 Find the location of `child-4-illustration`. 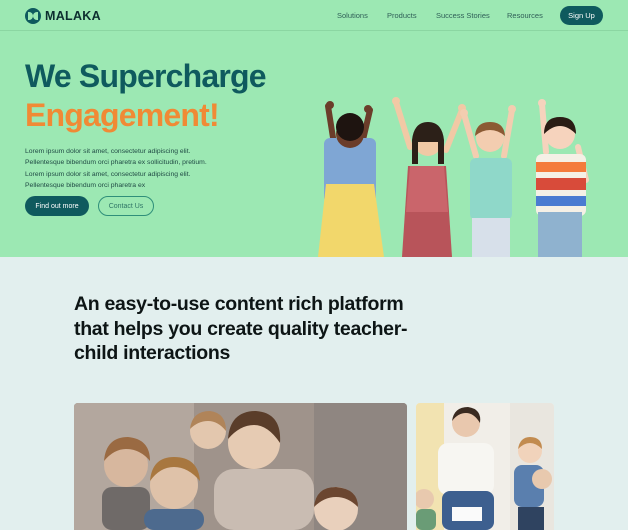

child-4-illustration is located at coordinates (562, 178).